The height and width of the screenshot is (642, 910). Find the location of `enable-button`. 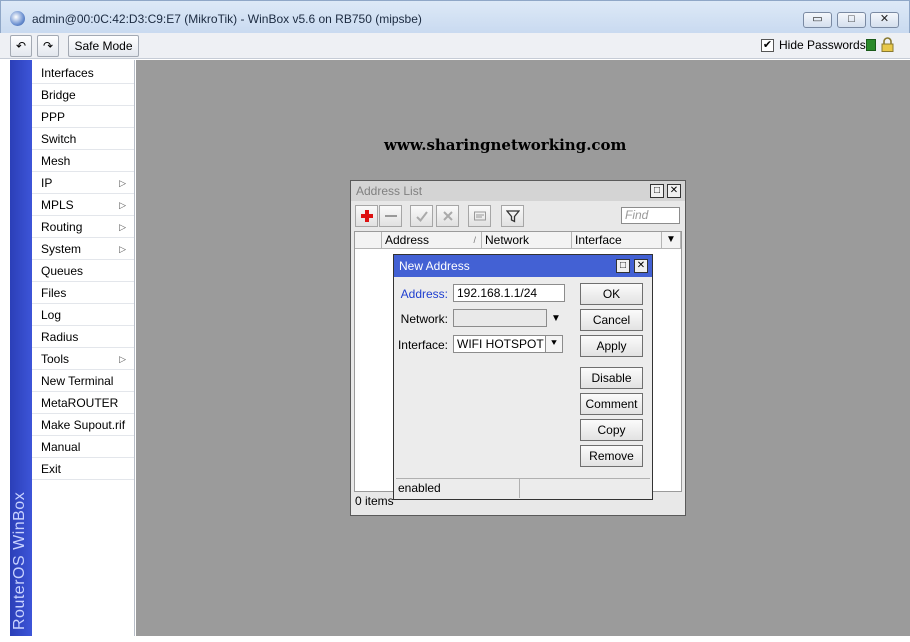

enable-button is located at coordinates (421, 216).